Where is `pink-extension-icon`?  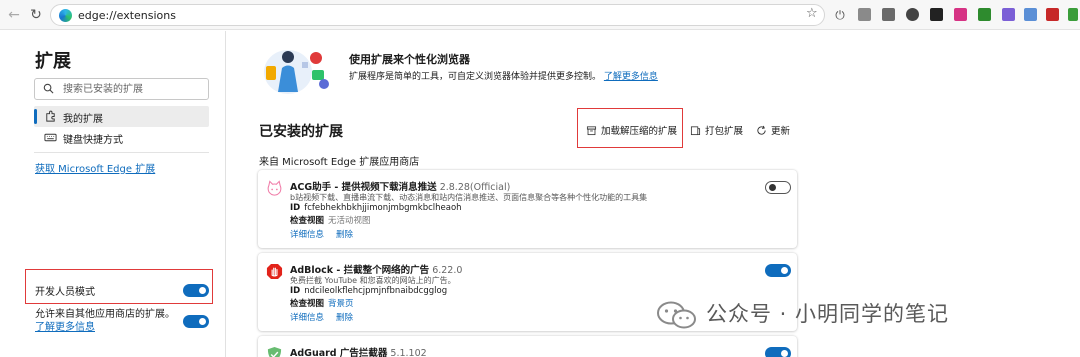 pink-extension-icon is located at coordinates (960, 14).